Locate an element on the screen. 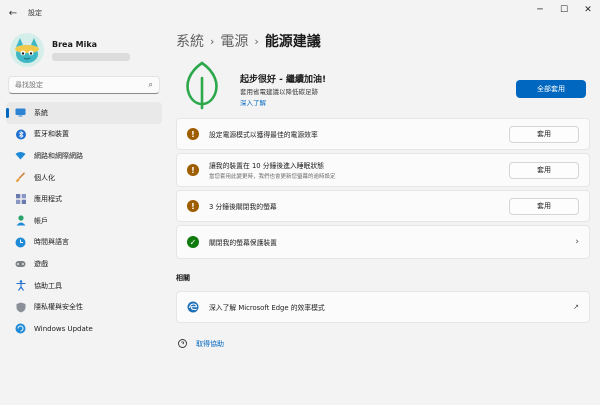 This screenshot has width=600, height=405. maximize-button: ☐ is located at coordinates (564, 10).